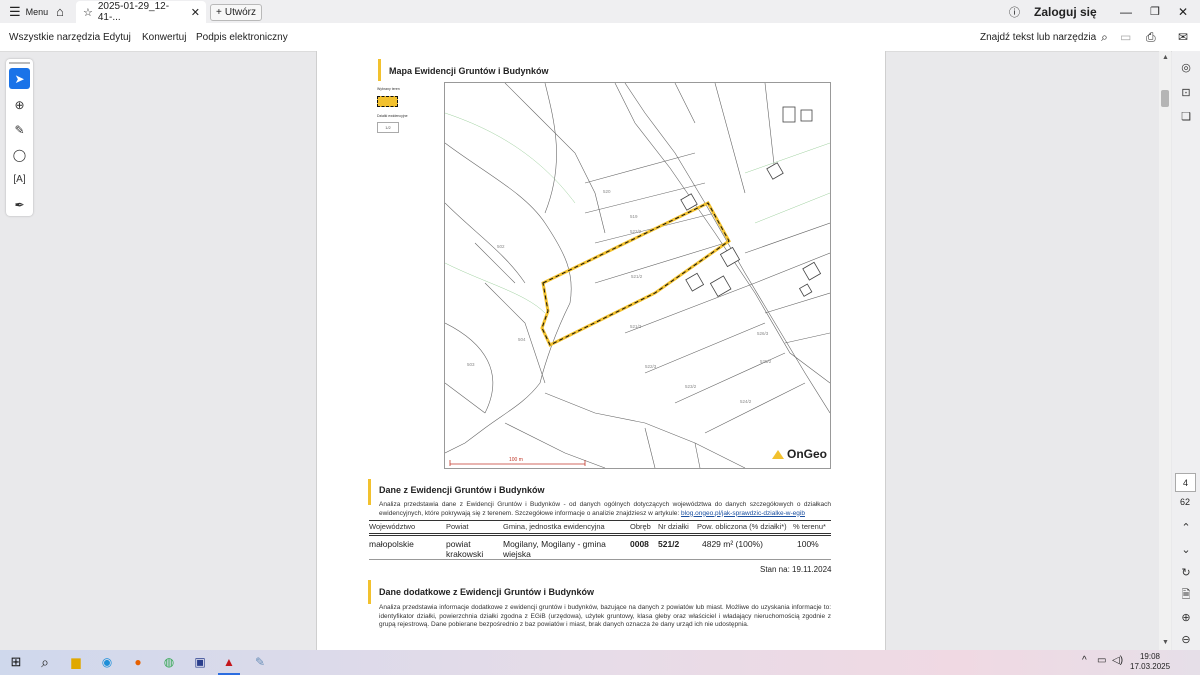  What do you see at coordinates (1150, 656) in the screenshot?
I see `clock-time: 19:08` at bounding box center [1150, 656].